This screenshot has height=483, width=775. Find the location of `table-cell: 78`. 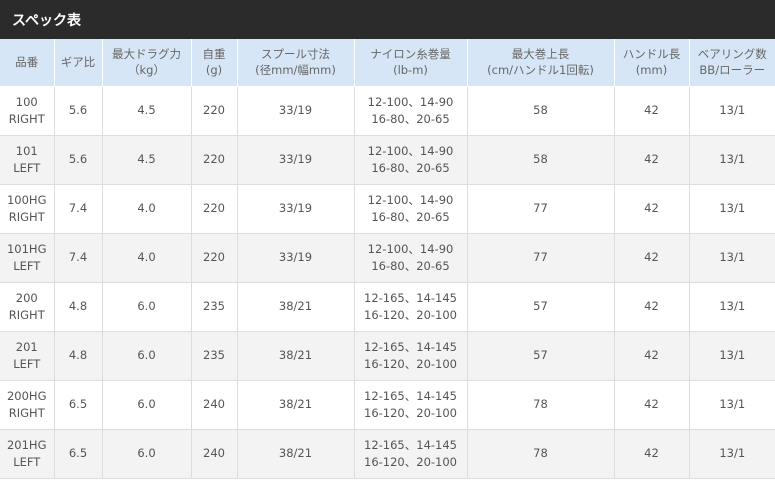

table-cell: 78 is located at coordinates (541, 454).